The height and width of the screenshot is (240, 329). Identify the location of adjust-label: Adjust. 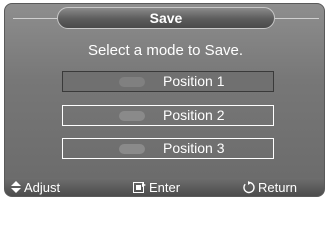
(42, 187).